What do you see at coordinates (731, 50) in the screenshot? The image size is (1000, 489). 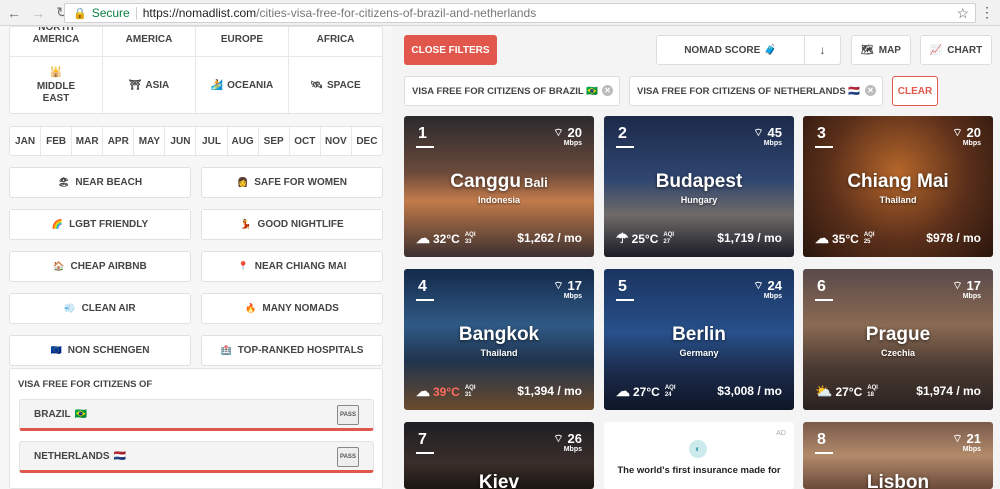 I see `sort-select: NOMAD SCORE 🧳` at bounding box center [731, 50].